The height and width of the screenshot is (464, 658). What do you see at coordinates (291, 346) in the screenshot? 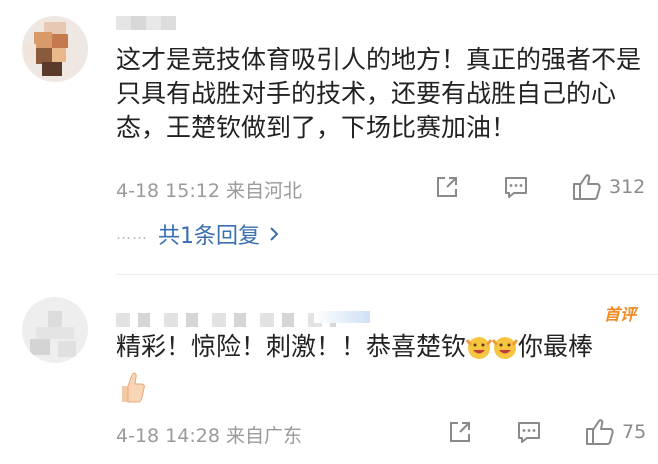
I see `comment-text-main: 精彩！惊险！刺激！！恭喜楚钦` at bounding box center [291, 346].